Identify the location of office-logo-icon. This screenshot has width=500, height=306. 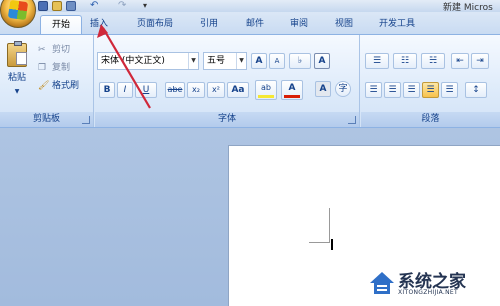
(18, 10).